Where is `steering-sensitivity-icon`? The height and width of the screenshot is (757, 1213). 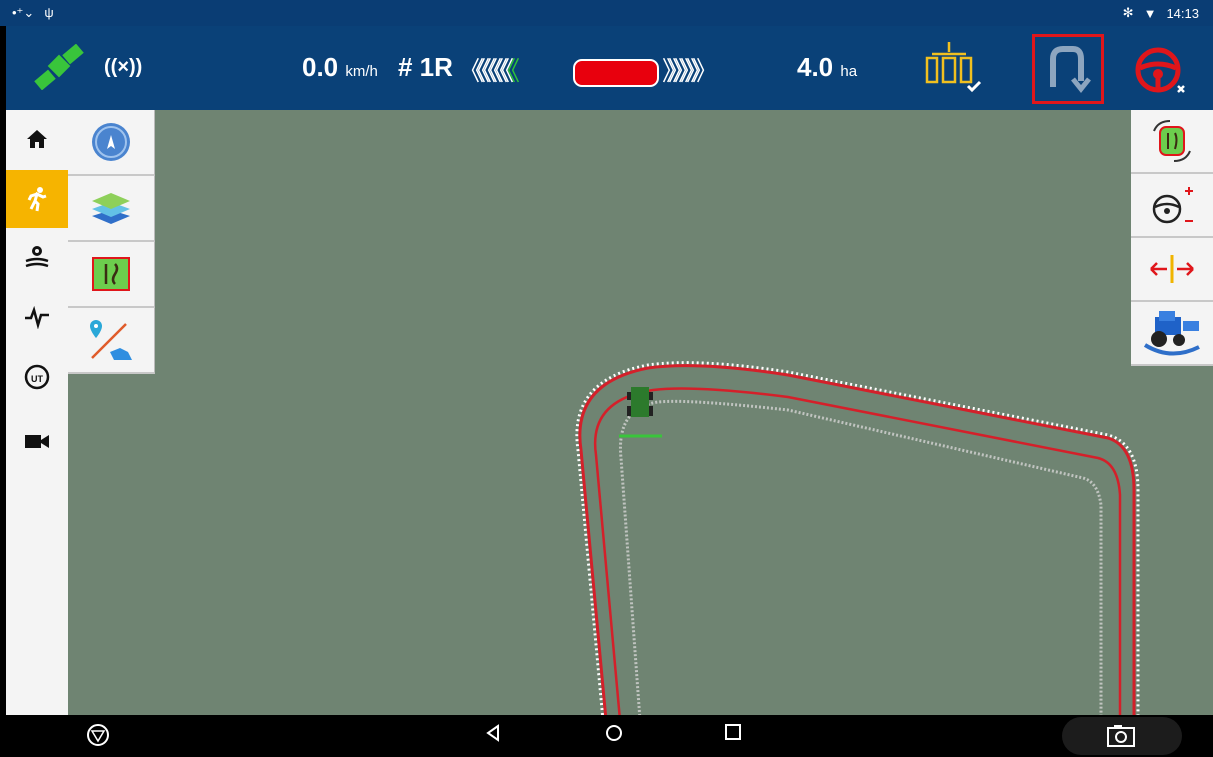
steering-sensitivity-icon is located at coordinates (1172, 205).